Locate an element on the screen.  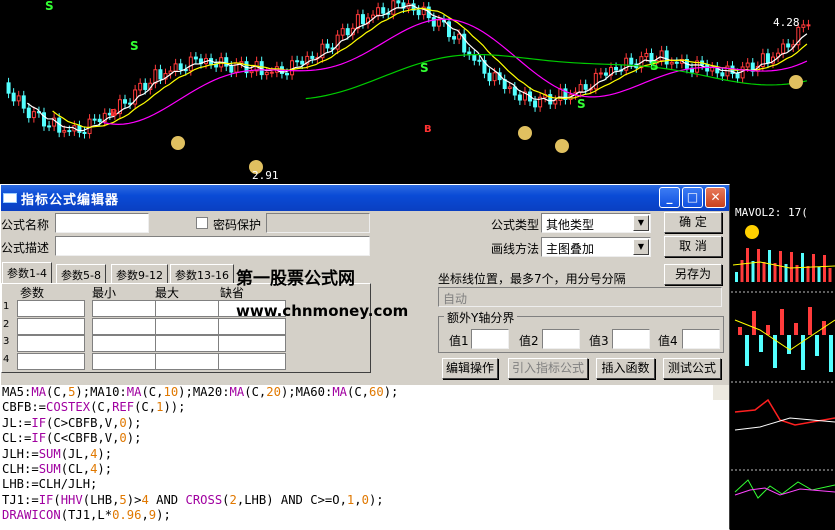
code-line: CBFB:=COSTEX(C,REF(C,1)); is located at coordinates (94, 407).